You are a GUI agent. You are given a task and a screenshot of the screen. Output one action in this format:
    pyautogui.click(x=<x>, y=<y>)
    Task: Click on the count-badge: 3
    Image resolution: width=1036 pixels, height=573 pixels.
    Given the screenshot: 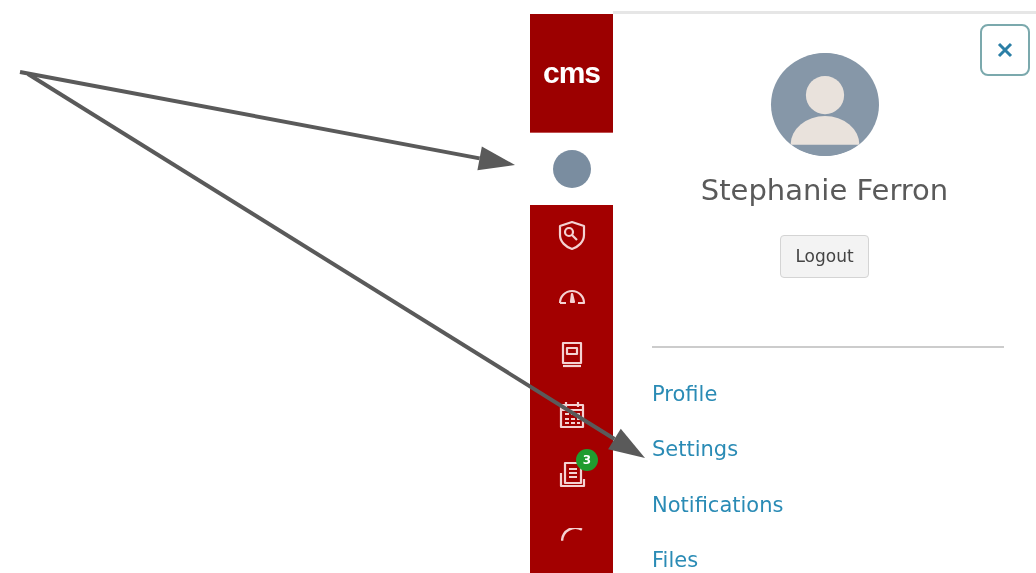 What is the action you would take?
    pyautogui.click(x=587, y=460)
    